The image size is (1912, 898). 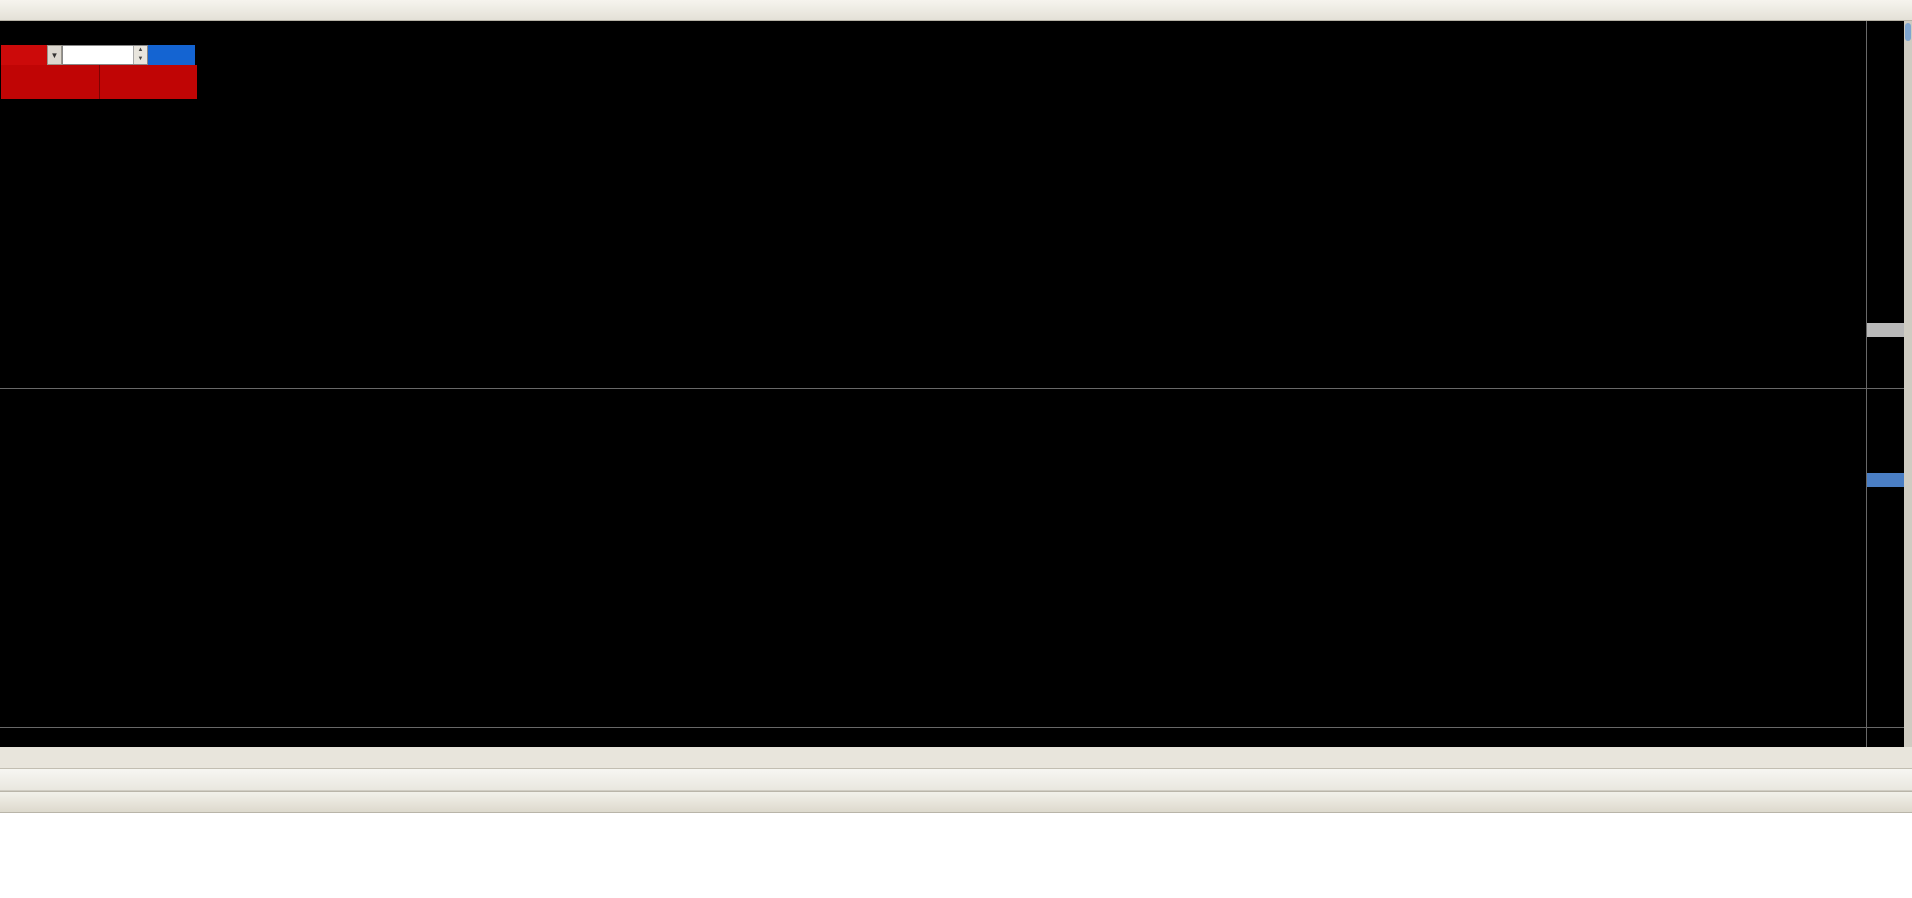 What do you see at coordinates (54, 55) in the screenshot?
I see `oneclick-menu-caret: ▼` at bounding box center [54, 55].